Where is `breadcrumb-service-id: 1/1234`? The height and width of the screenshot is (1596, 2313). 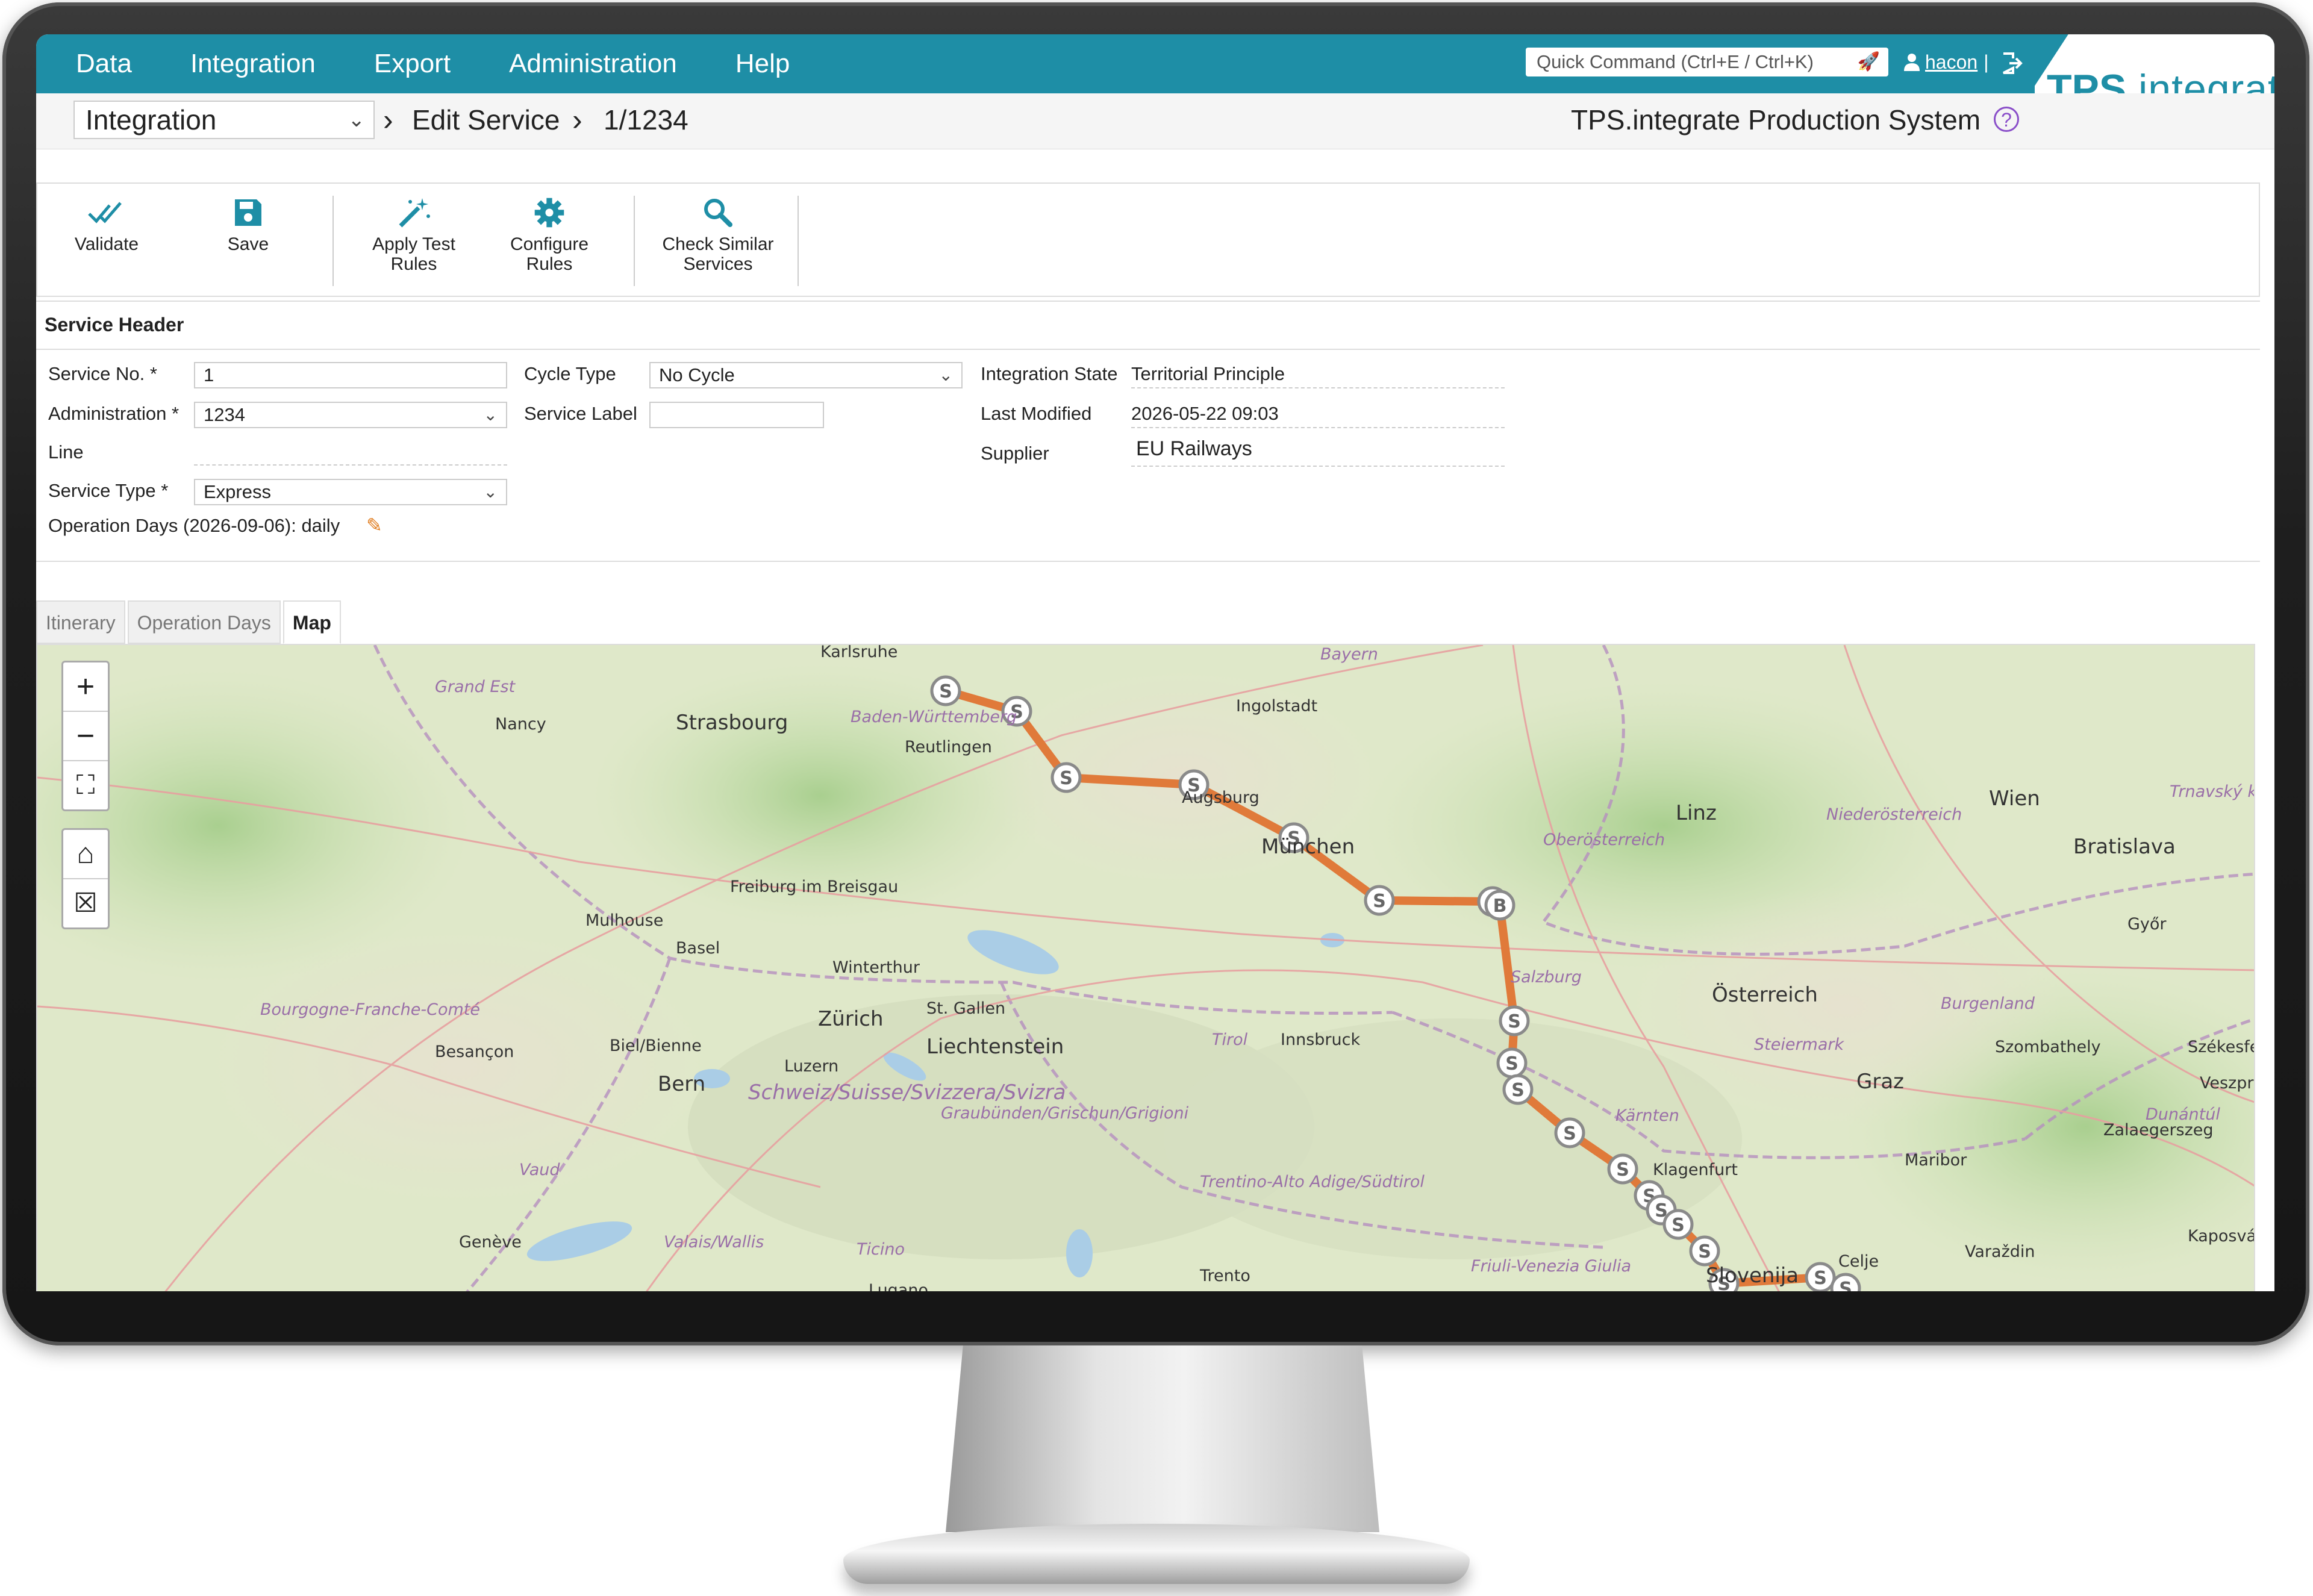 breadcrumb-service-id: 1/1234 is located at coordinates (646, 120).